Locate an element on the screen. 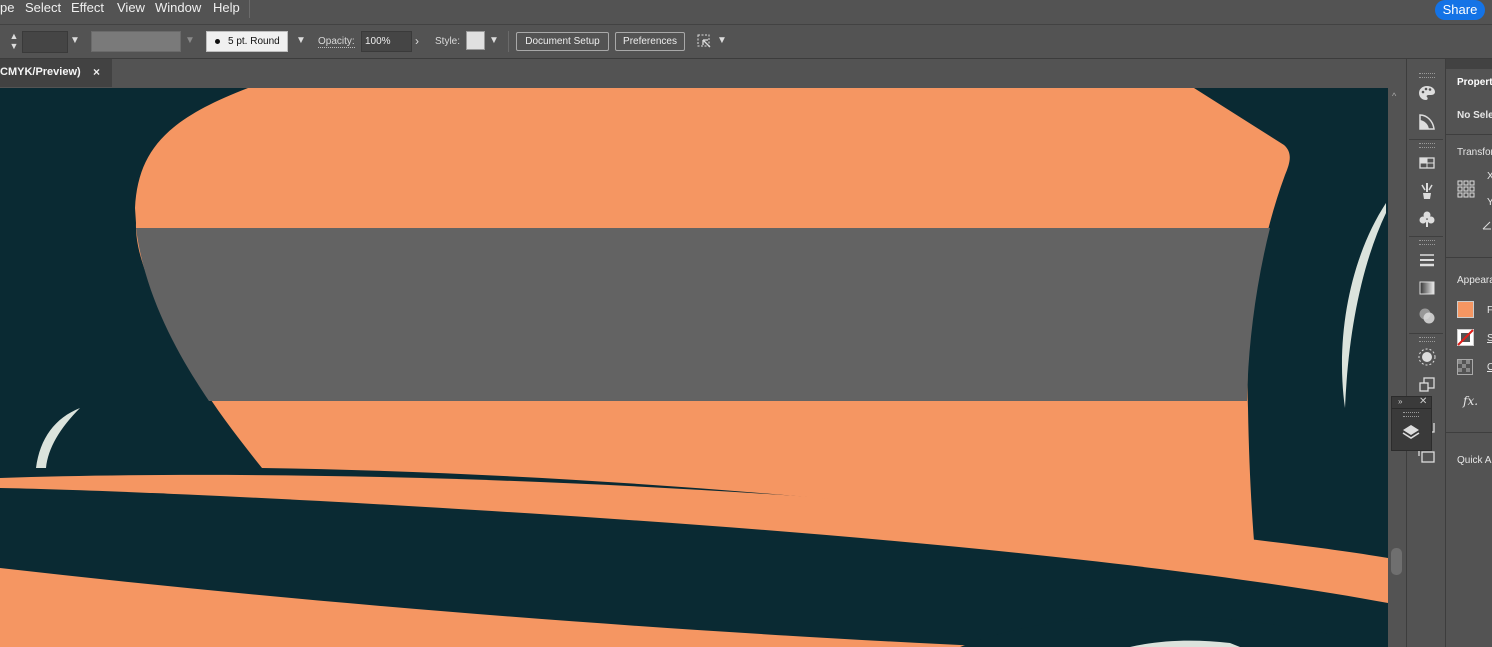 The image size is (1492, 647). document-tab-bar: CMYK/Preview) × is located at coordinates (702, 73).